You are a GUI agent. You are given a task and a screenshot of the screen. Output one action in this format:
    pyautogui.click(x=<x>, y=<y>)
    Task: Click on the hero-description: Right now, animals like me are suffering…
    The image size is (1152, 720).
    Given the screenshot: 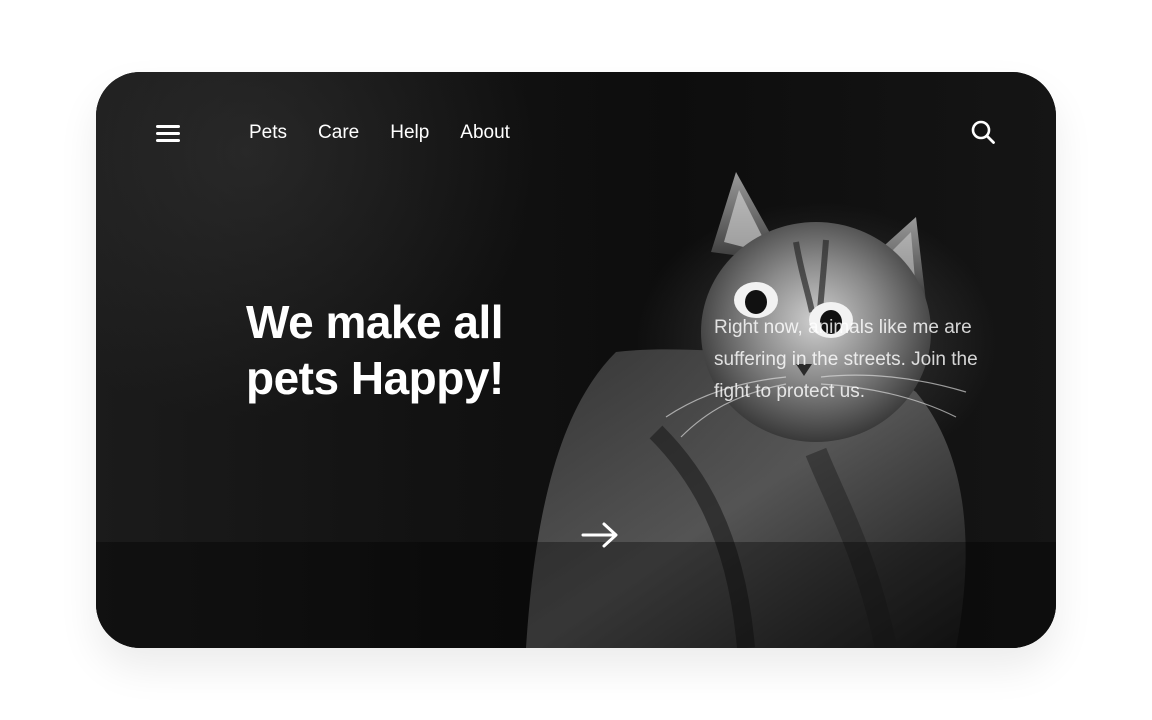 What is the action you would take?
    pyautogui.click(x=846, y=359)
    